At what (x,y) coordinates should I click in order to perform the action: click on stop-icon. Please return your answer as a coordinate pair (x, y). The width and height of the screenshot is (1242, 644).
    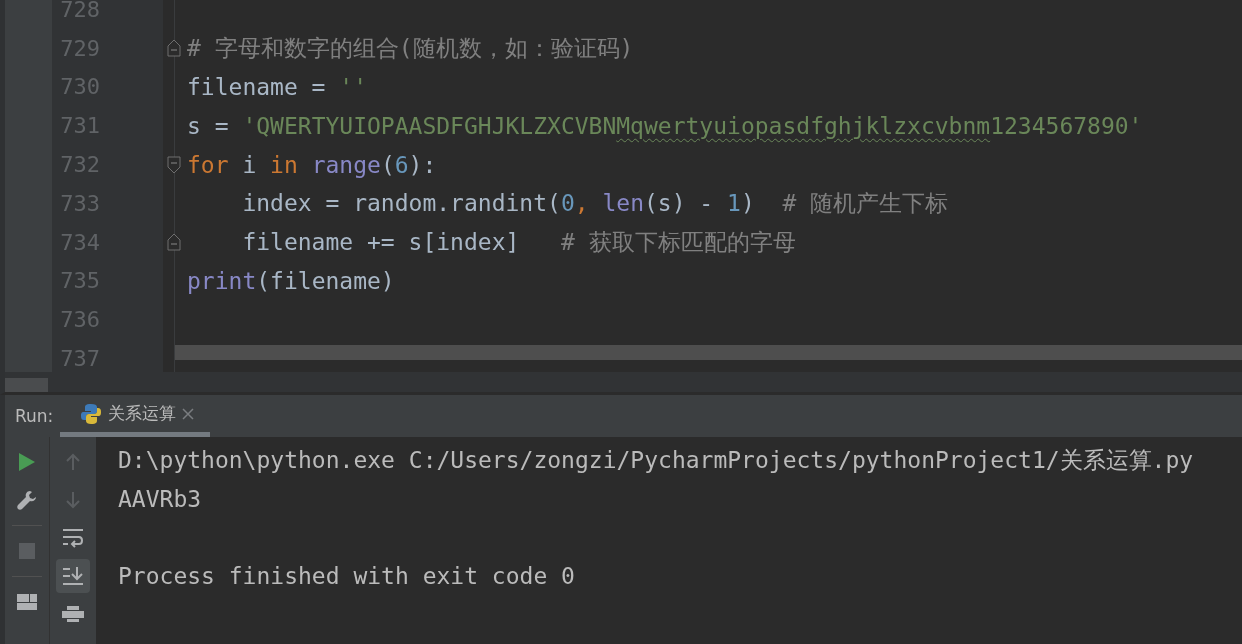
    Looking at the image, I should click on (27, 551).